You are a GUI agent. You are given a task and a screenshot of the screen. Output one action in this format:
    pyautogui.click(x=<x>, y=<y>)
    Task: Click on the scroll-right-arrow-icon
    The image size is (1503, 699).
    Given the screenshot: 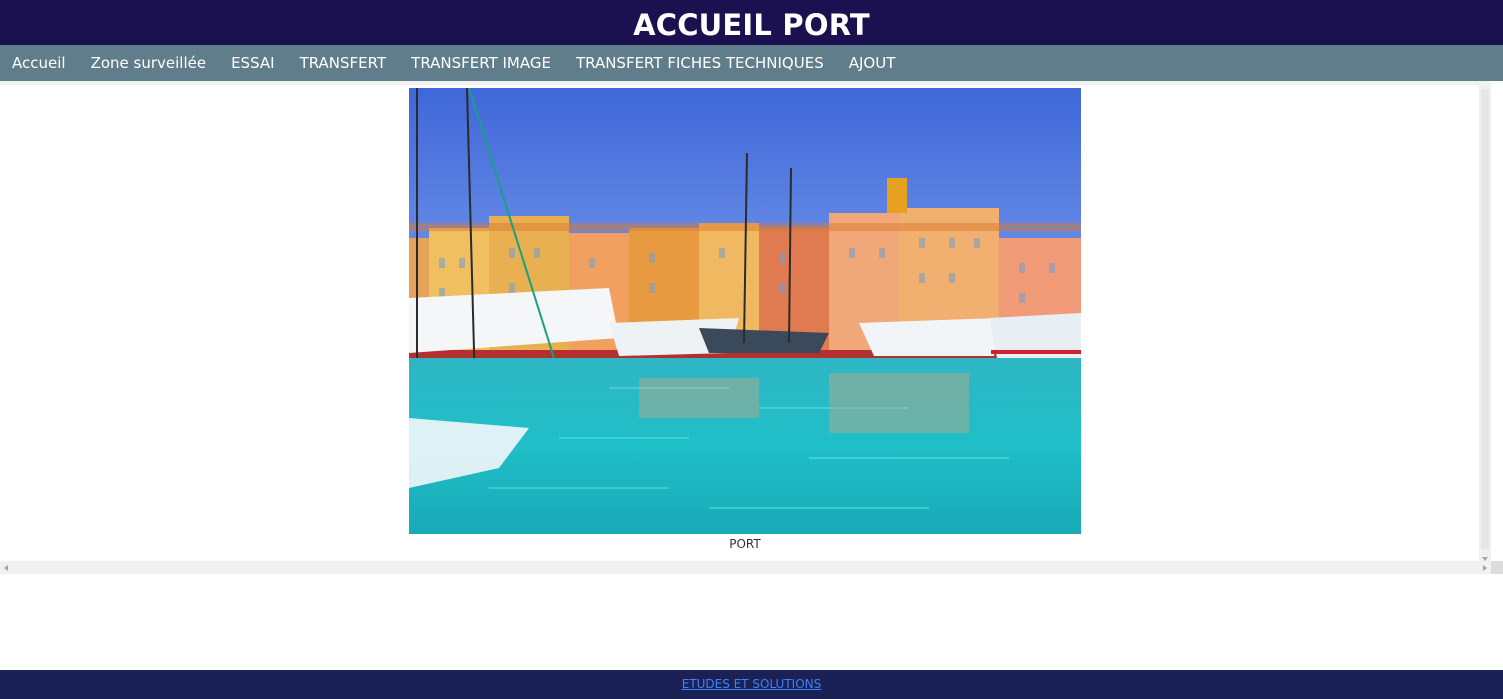 What is the action you would take?
    pyautogui.click(x=1485, y=568)
    